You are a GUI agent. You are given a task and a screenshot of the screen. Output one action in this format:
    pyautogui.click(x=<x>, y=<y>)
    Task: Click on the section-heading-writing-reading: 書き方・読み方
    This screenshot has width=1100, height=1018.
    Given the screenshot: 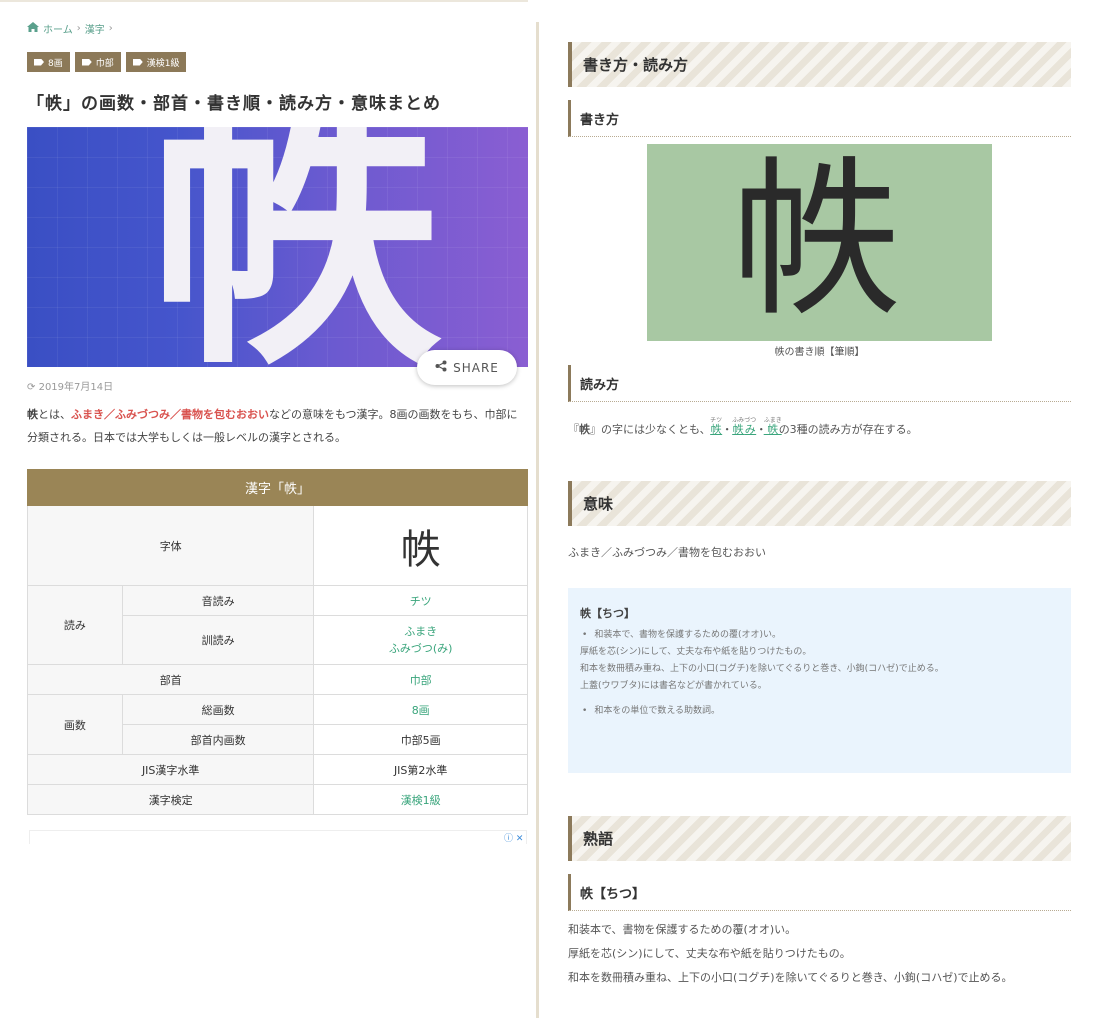 What is the action you would take?
    pyautogui.click(x=819, y=64)
    